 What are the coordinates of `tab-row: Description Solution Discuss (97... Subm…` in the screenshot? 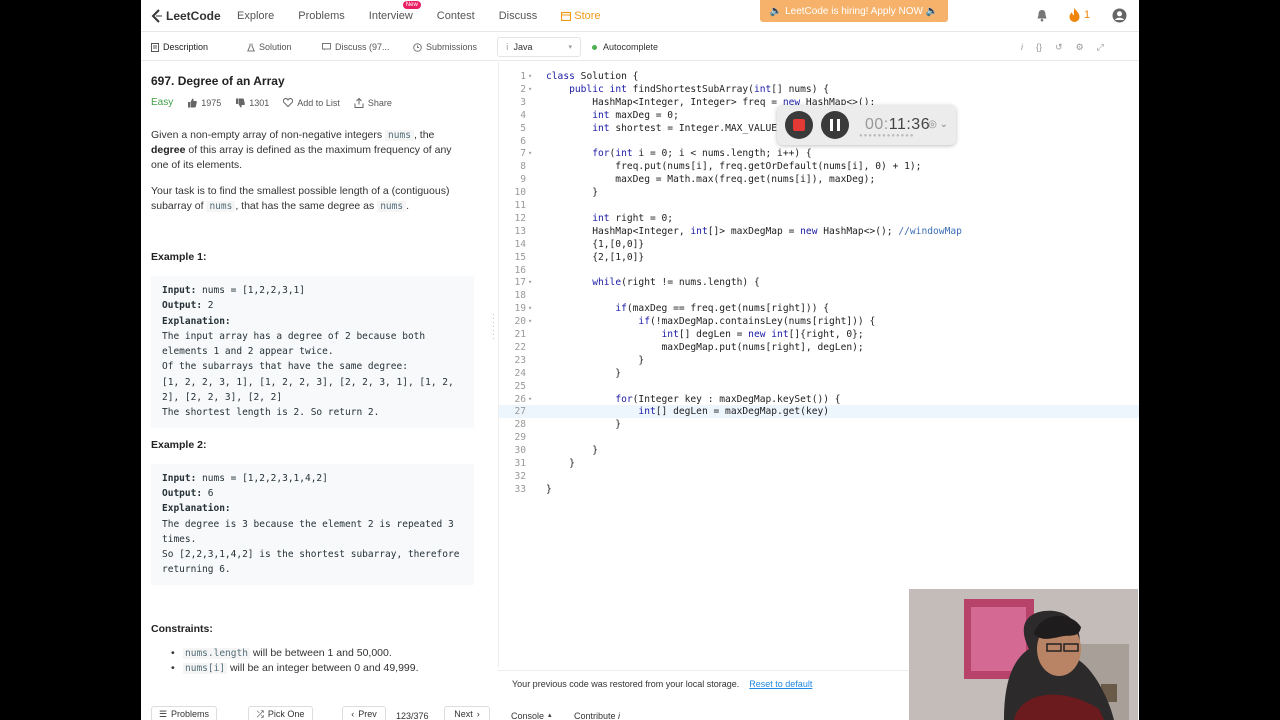 It's located at (640, 47).